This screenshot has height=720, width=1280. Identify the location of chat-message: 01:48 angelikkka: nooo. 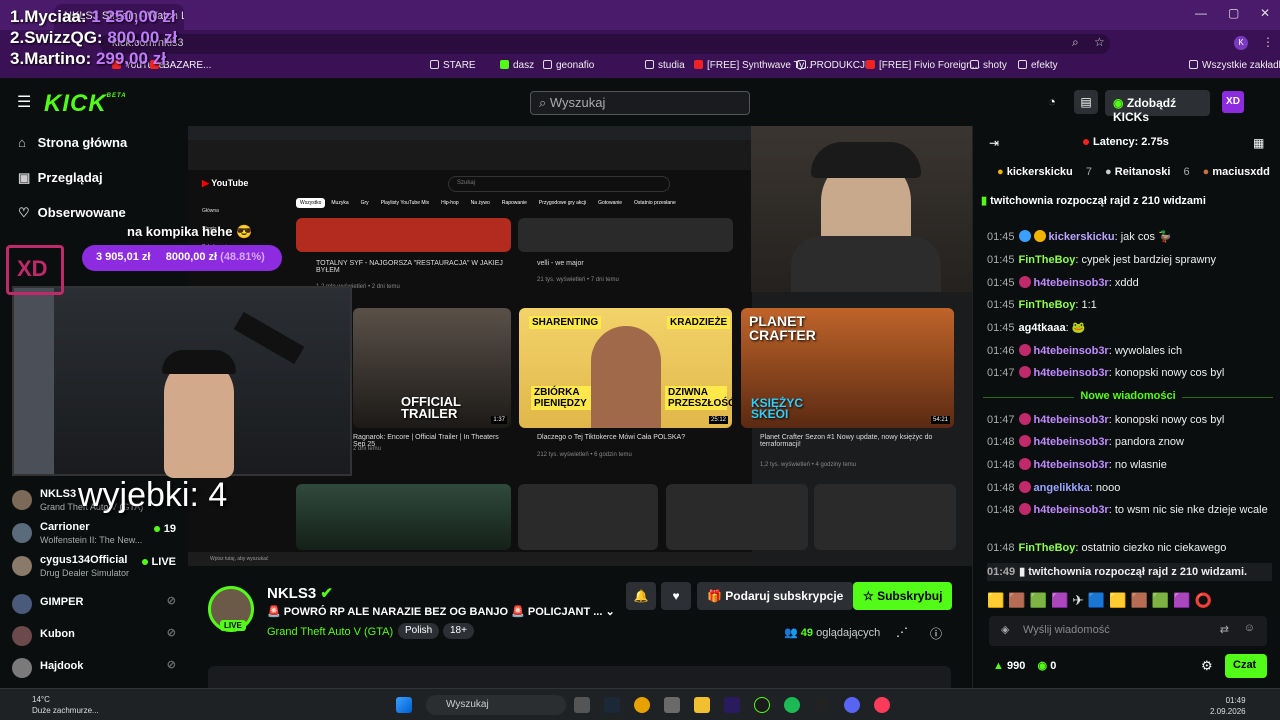
(1054, 487).